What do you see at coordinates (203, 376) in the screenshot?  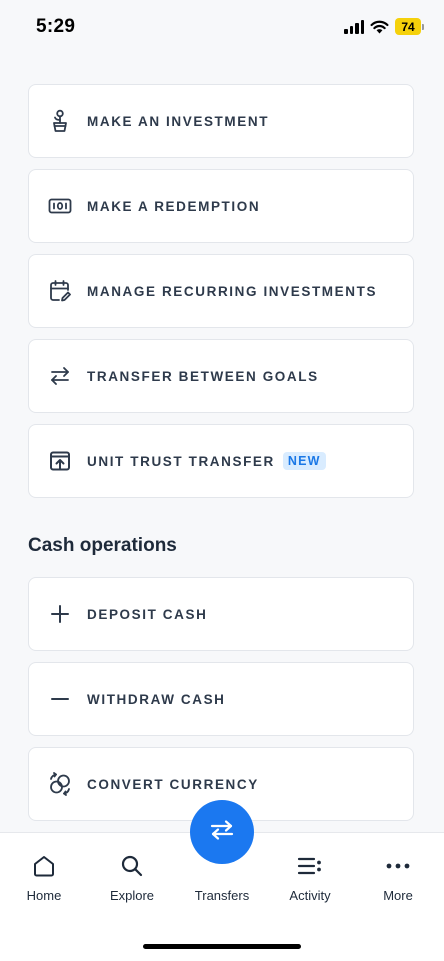 I see `transfer-between-goals-label: TRANSFER BETWEEN GOALS` at bounding box center [203, 376].